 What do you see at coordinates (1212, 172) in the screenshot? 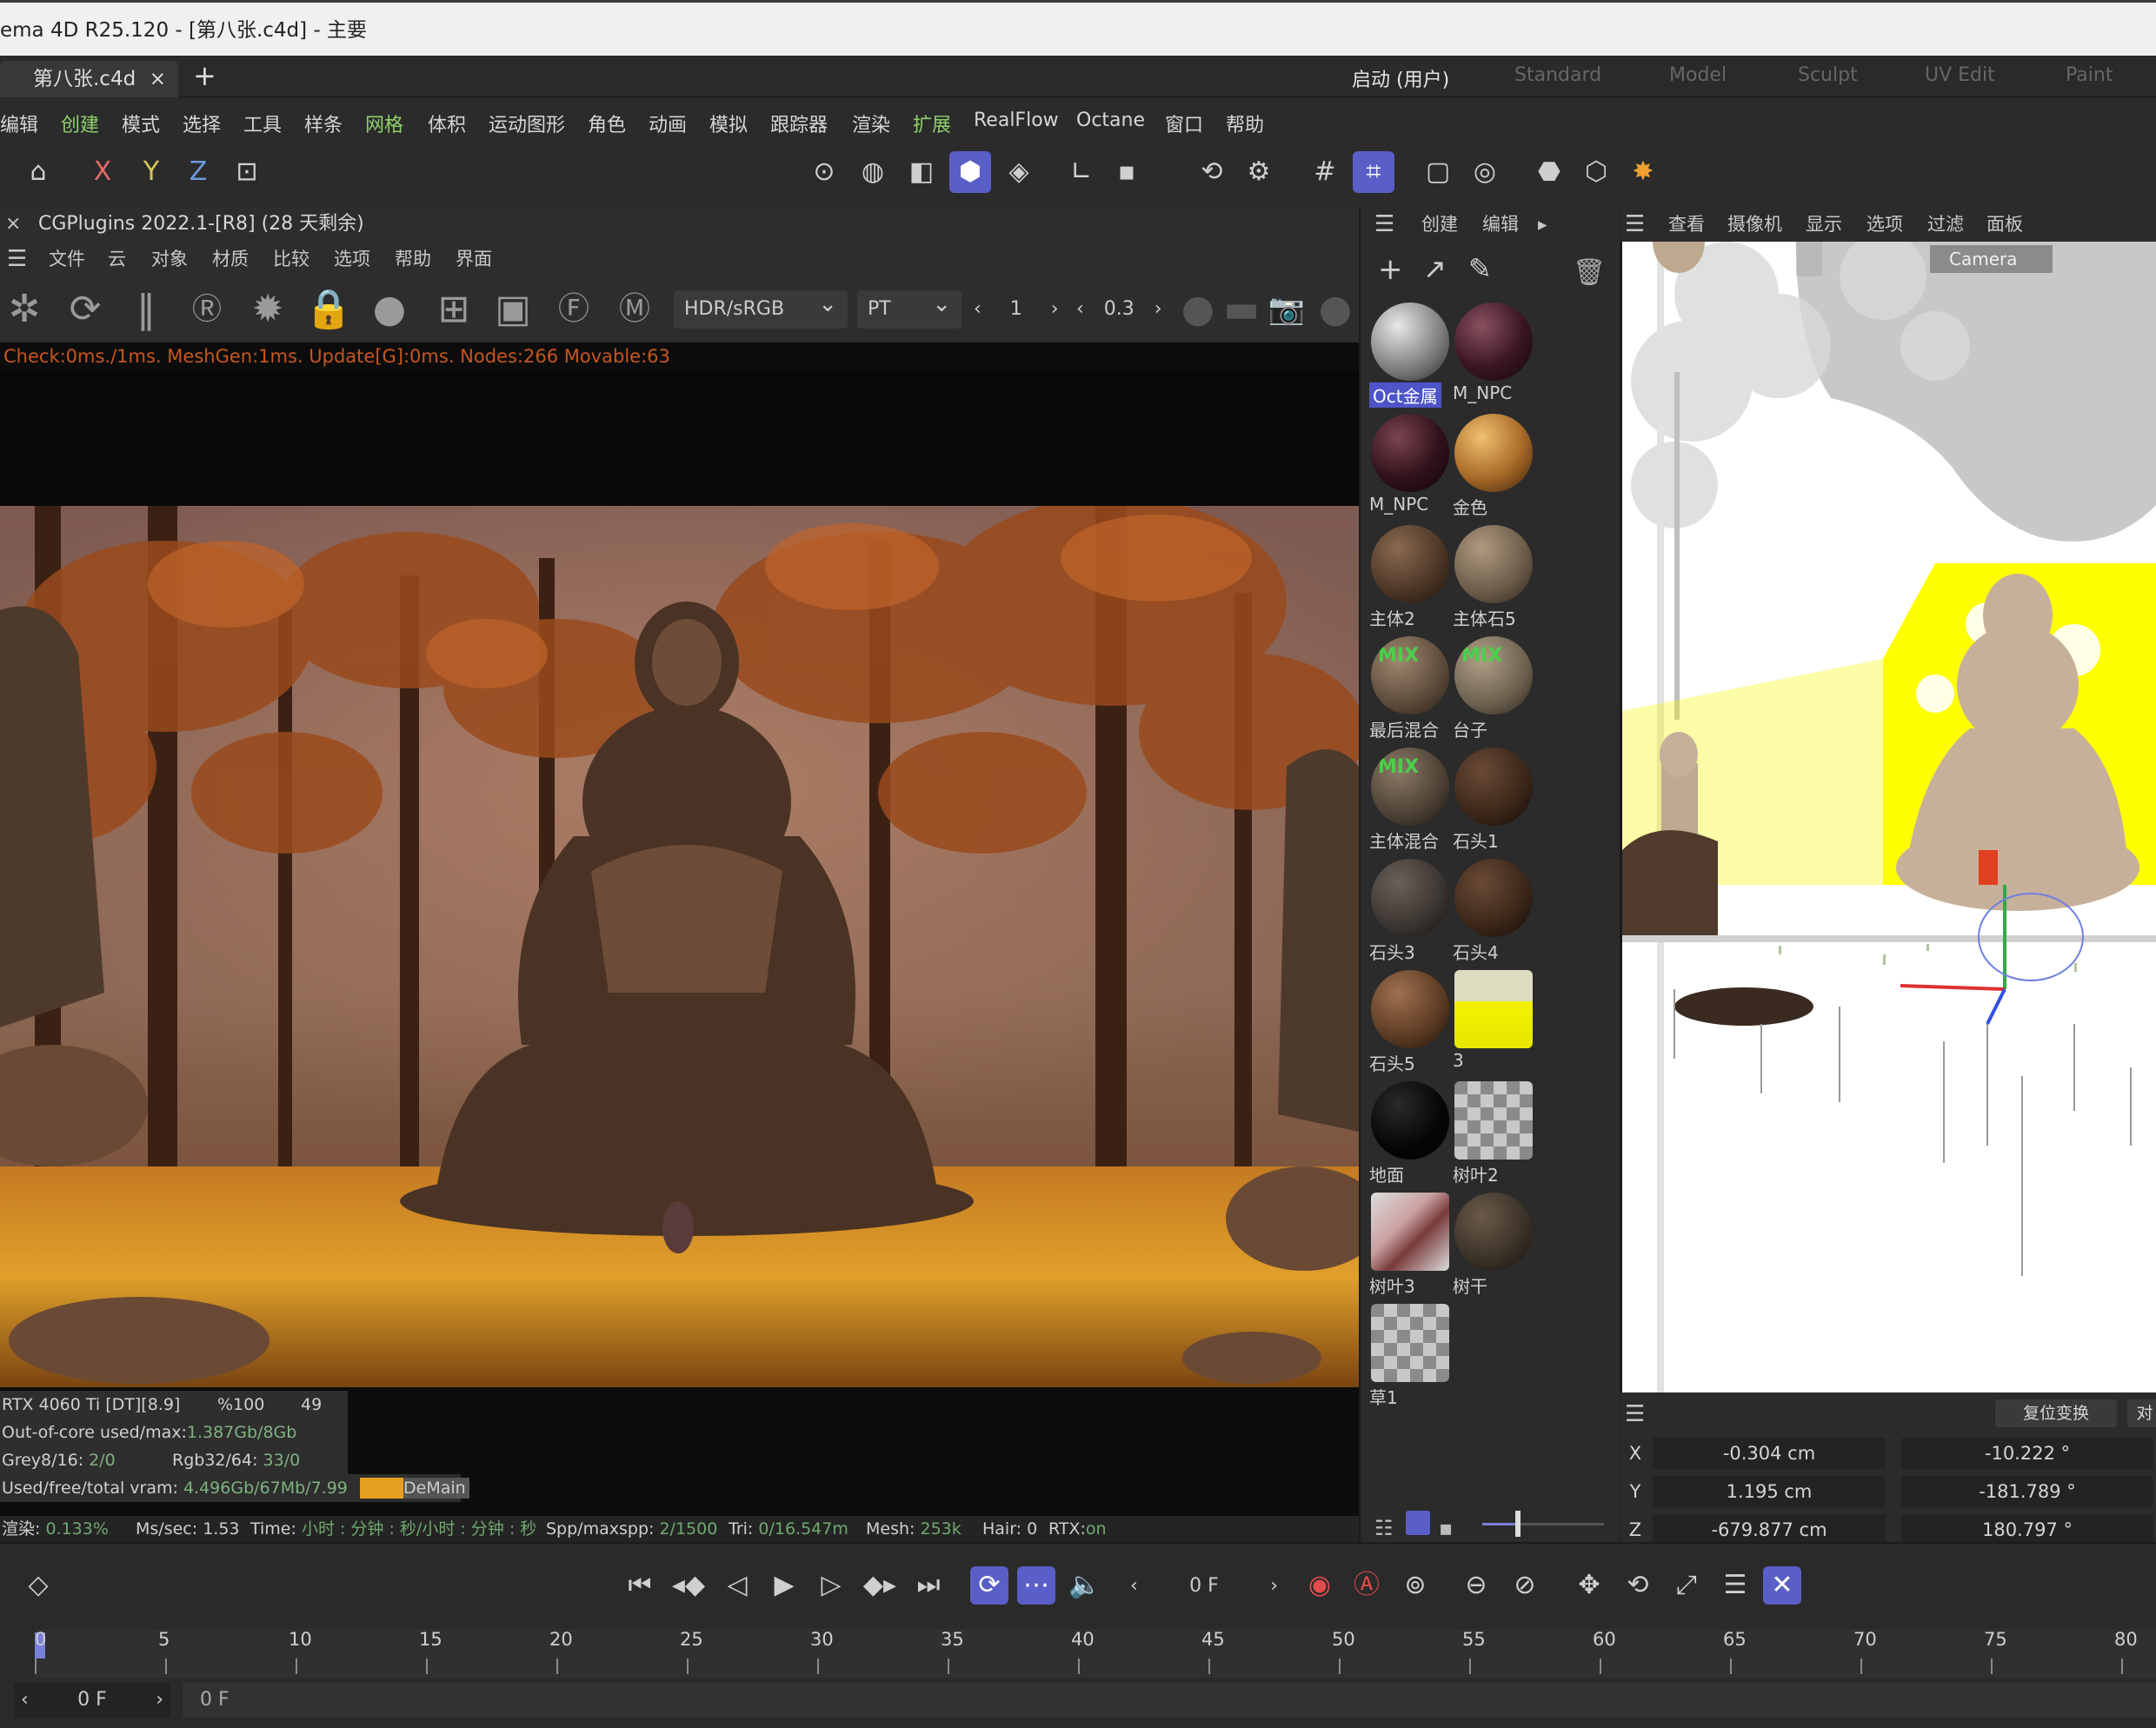
I see `snap-icon: ⟲` at bounding box center [1212, 172].